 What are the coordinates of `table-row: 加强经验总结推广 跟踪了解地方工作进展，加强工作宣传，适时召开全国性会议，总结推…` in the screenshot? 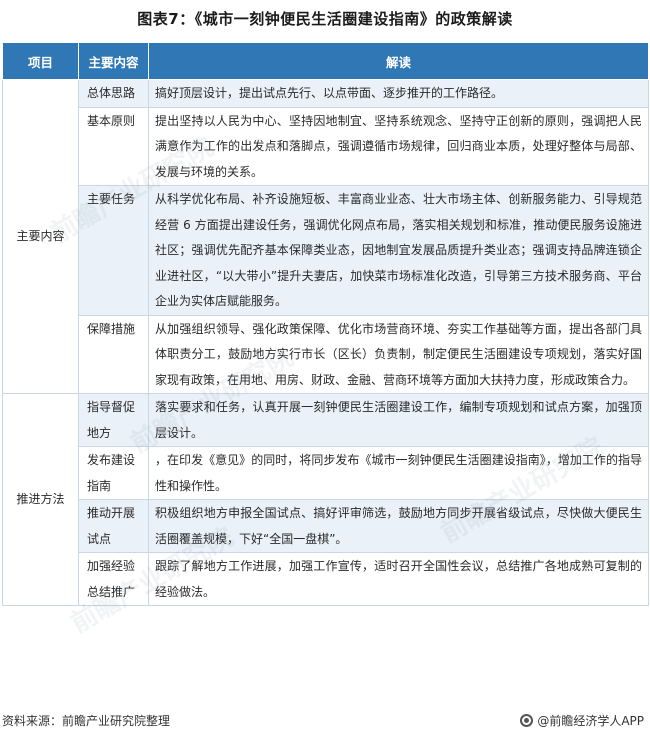 It's located at (326, 579).